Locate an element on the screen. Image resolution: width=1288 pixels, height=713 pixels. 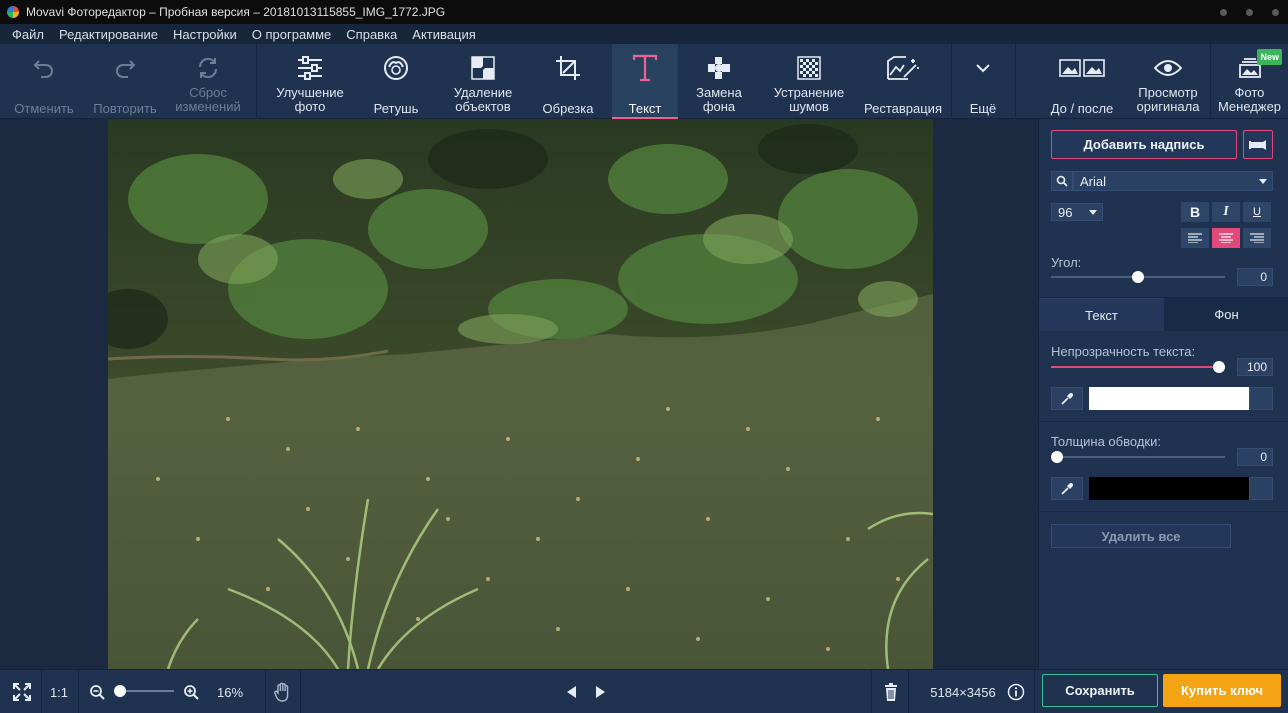
photo-manager-label-line2: Менеджер is located at coordinates (1249, 106).